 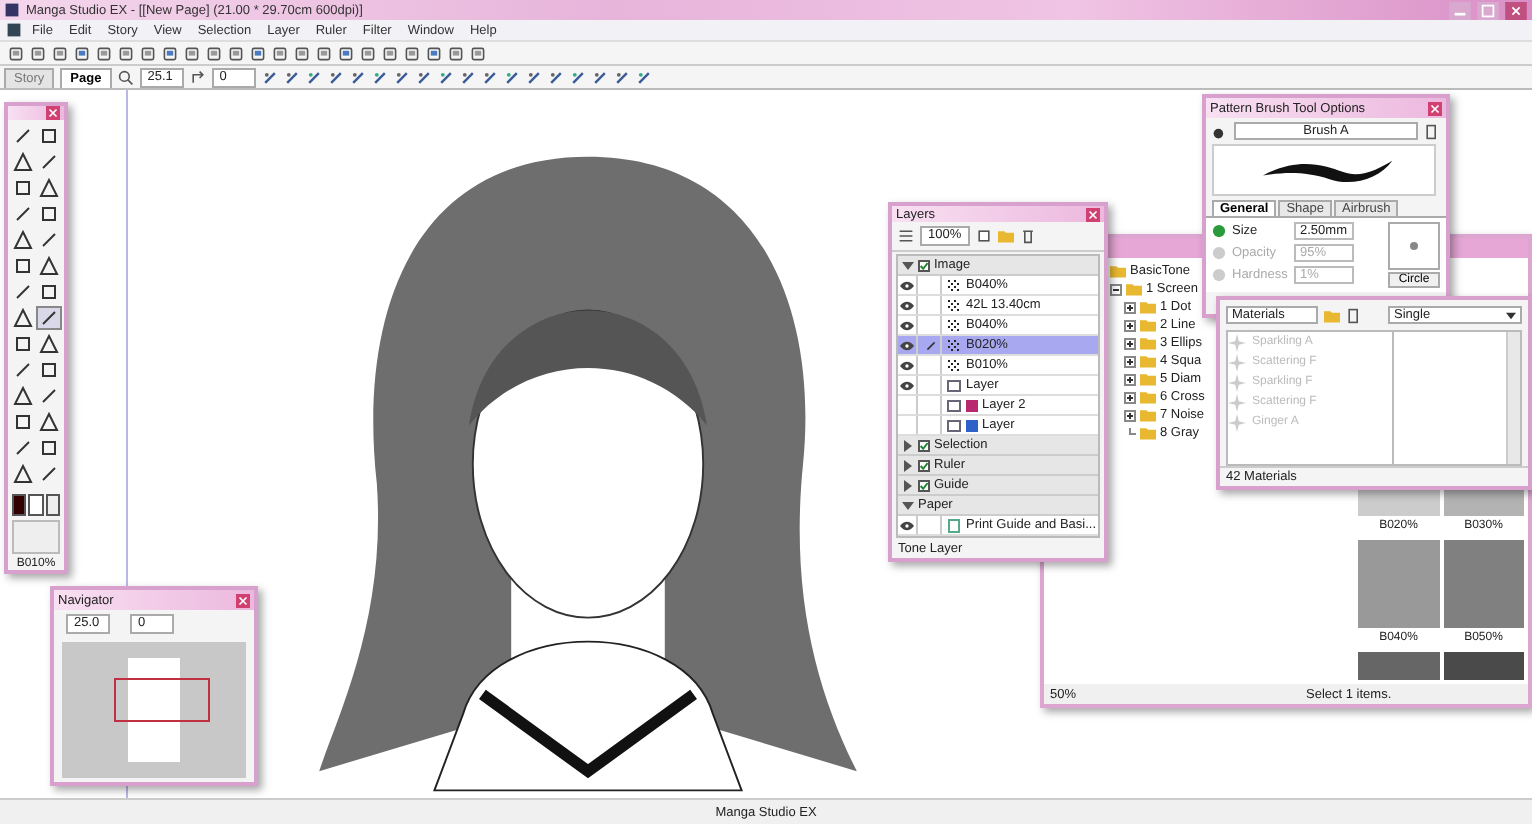 I want to click on scrollbar, so click(x=1513, y=398).